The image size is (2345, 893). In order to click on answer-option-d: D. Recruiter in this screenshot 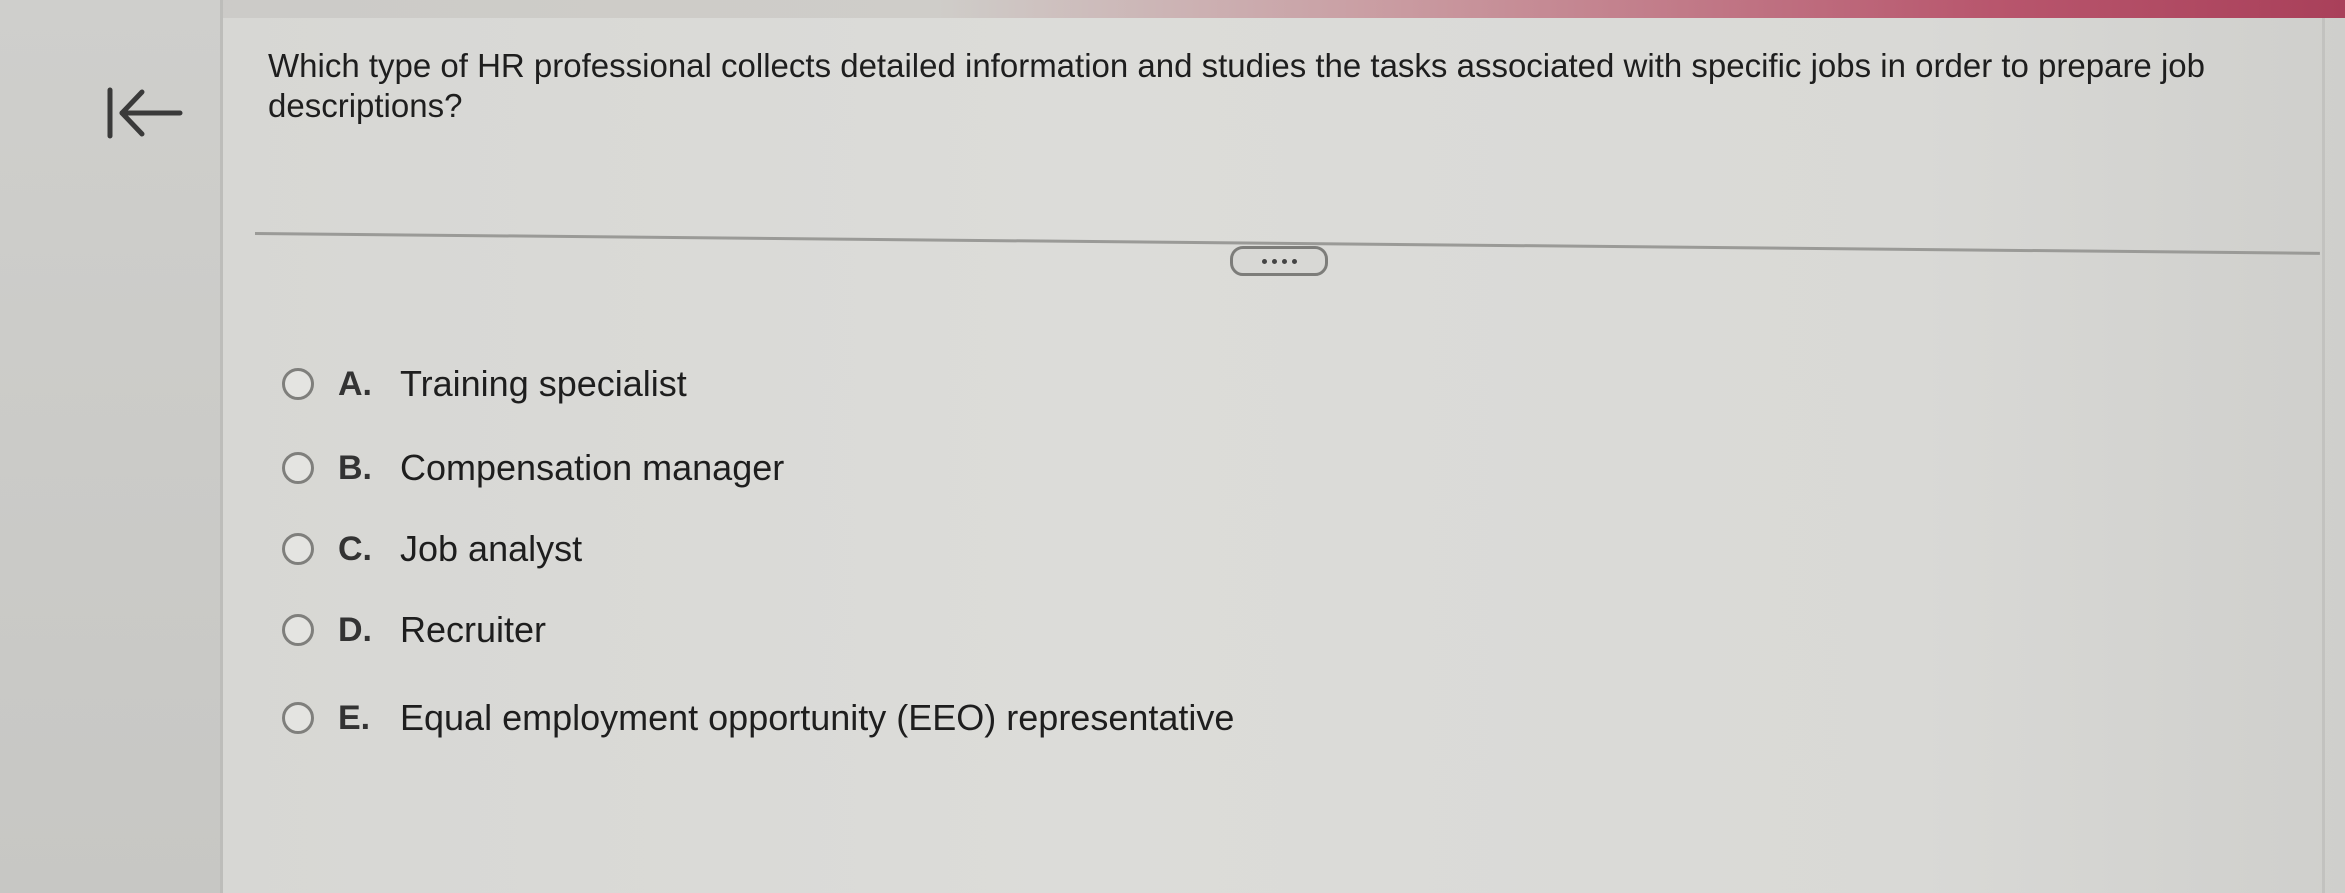, I will do `click(414, 630)`.